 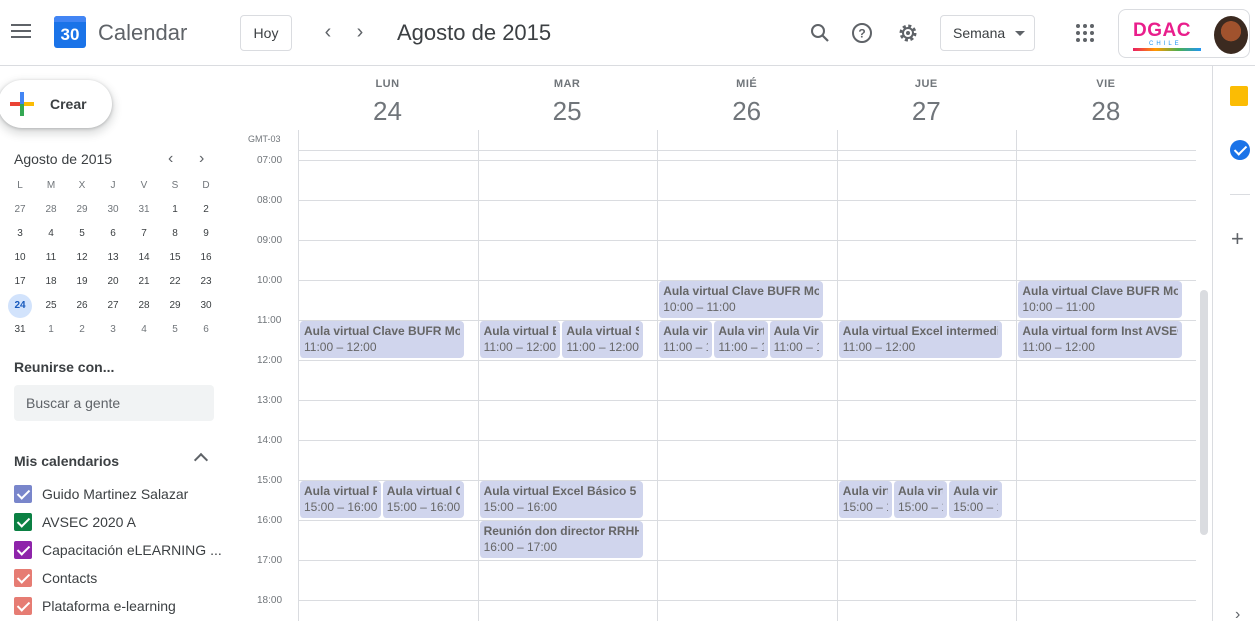 What do you see at coordinates (144, 282) in the screenshot?
I see `mini-day: 21` at bounding box center [144, 282].